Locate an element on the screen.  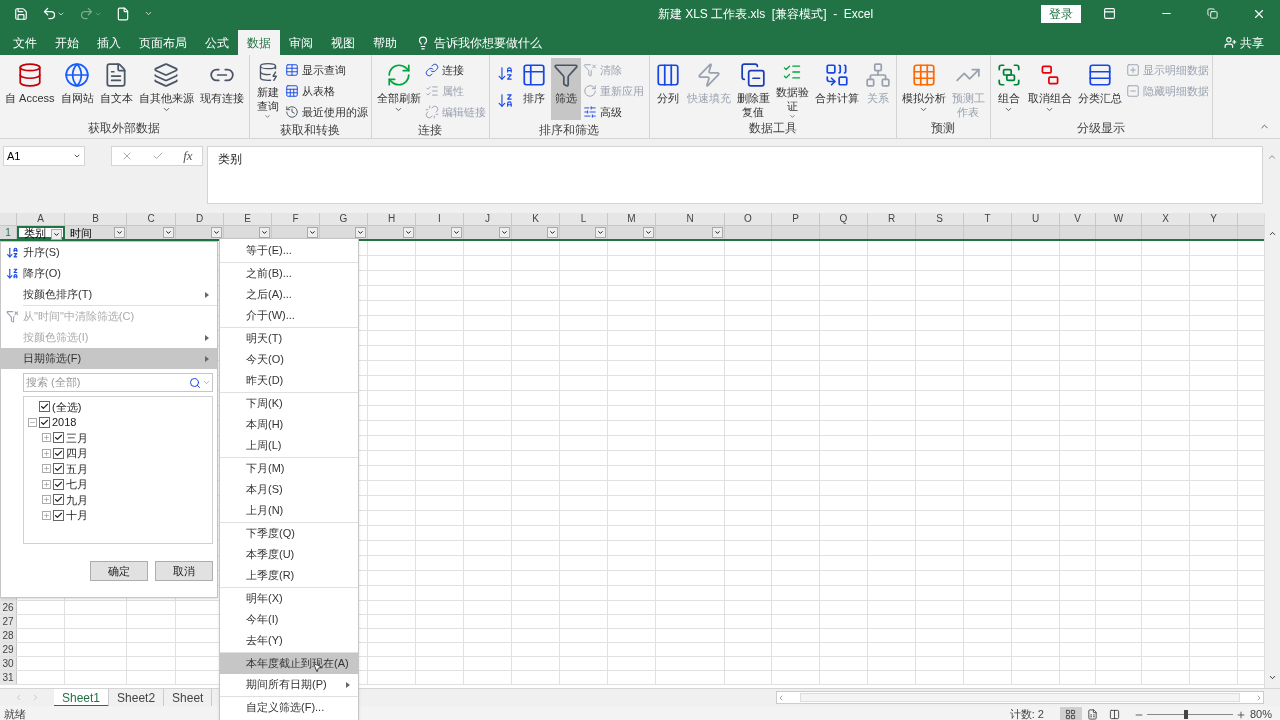
column-header: T is located at coordinates (988, 219).